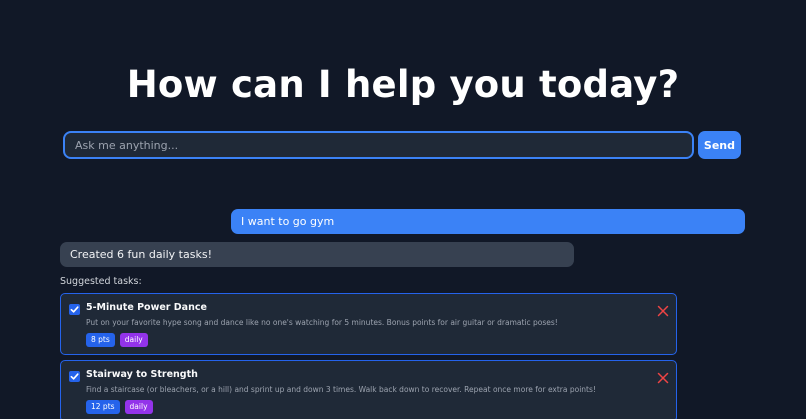 This screenshot has height=419, width=806. I want to click on task-tags: 8 pts daily, so click(117, 340).